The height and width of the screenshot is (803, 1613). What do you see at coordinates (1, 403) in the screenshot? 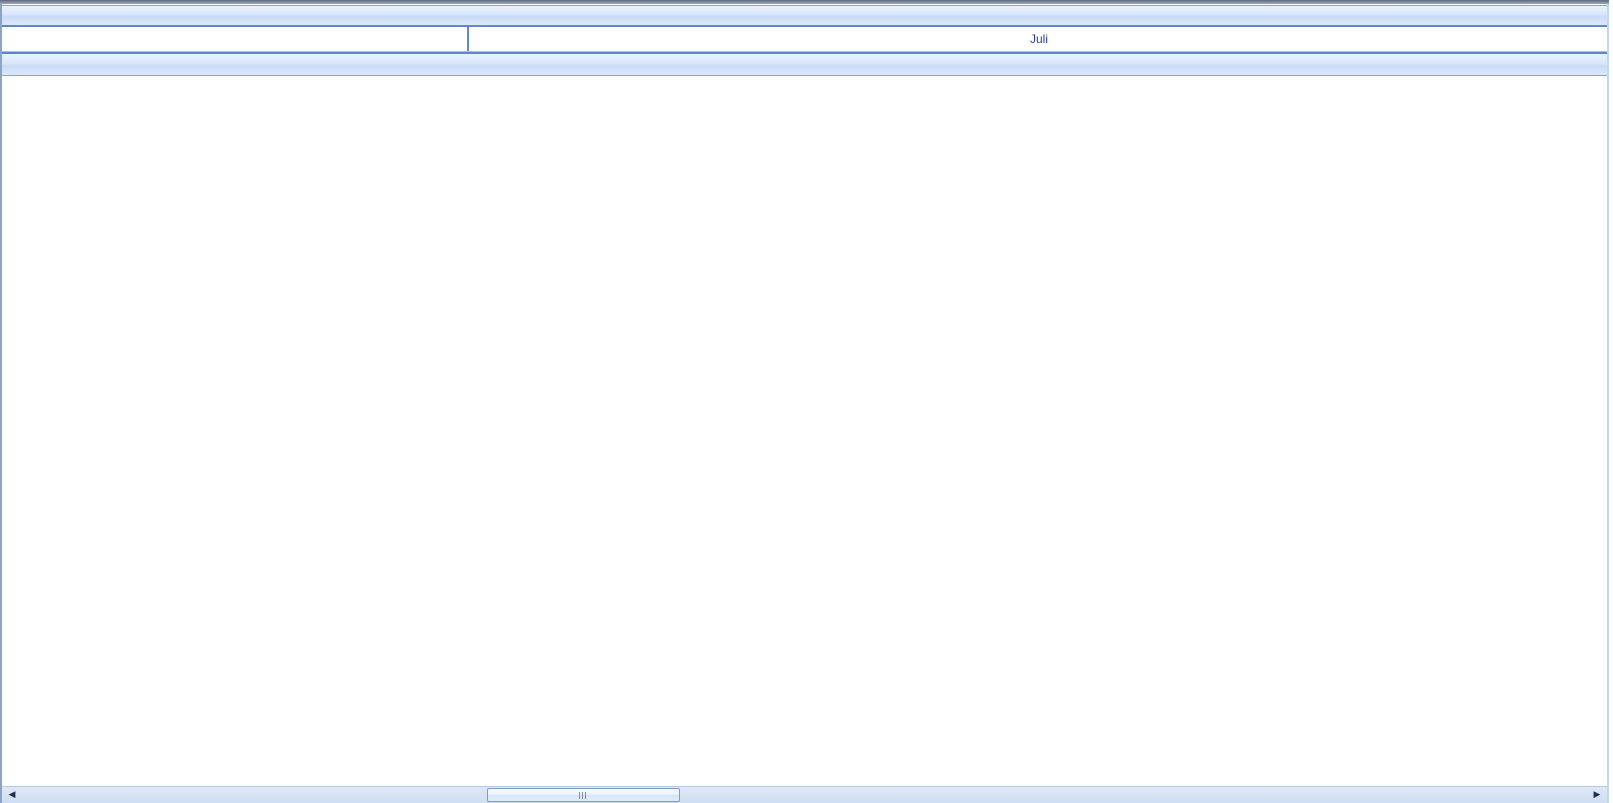
I see `left-frame-border` at bounding box center [1, 403].